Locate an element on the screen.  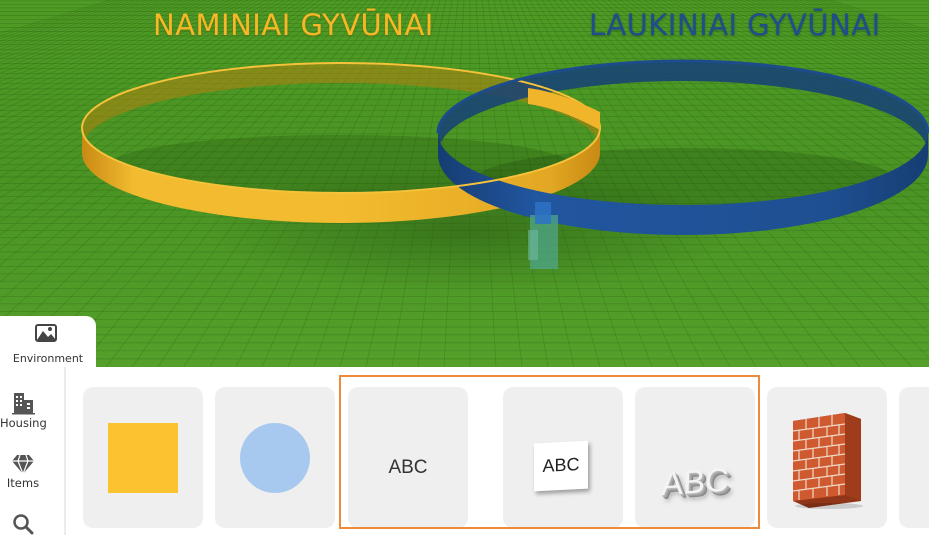
catalog-item-partial is located at coordinates (914, 457).